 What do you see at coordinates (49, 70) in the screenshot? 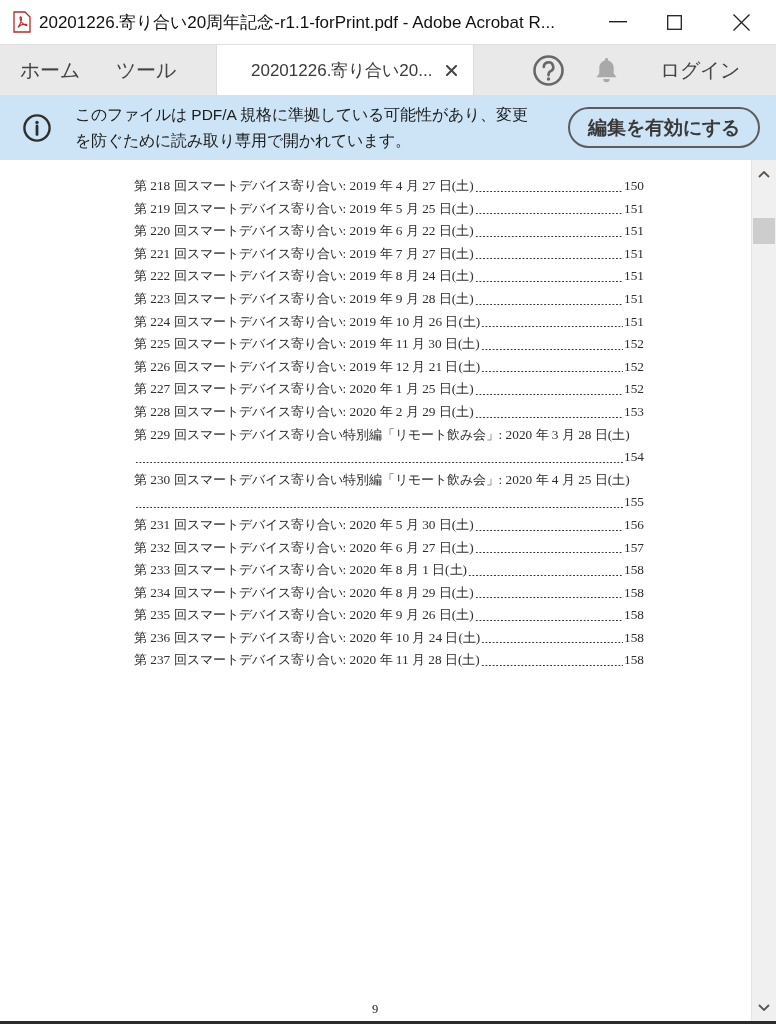
I see `nav-tab: ホーム` at bounding box center [49, 70].